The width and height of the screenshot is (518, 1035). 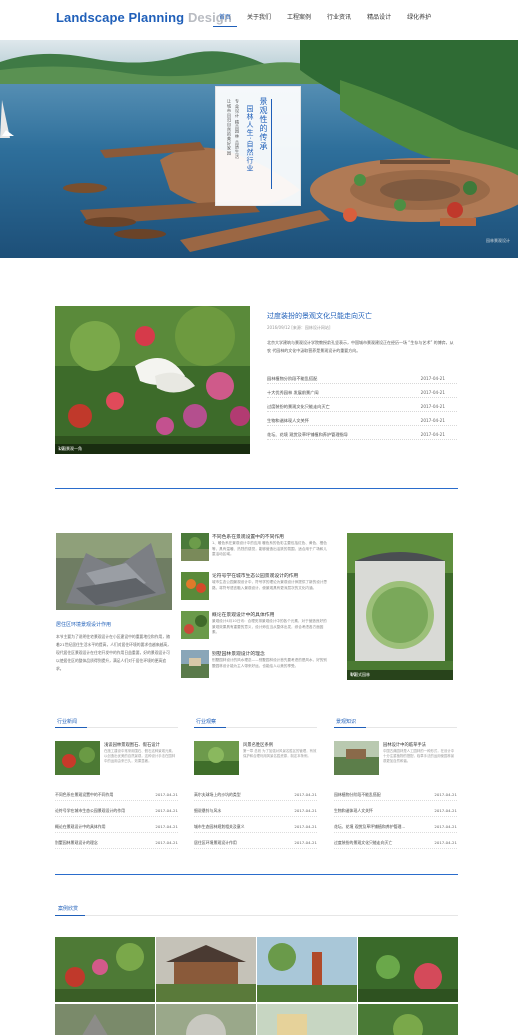 I want to click on middle-right-image: 中国式园林 1/2, so click(x=400, y=606).